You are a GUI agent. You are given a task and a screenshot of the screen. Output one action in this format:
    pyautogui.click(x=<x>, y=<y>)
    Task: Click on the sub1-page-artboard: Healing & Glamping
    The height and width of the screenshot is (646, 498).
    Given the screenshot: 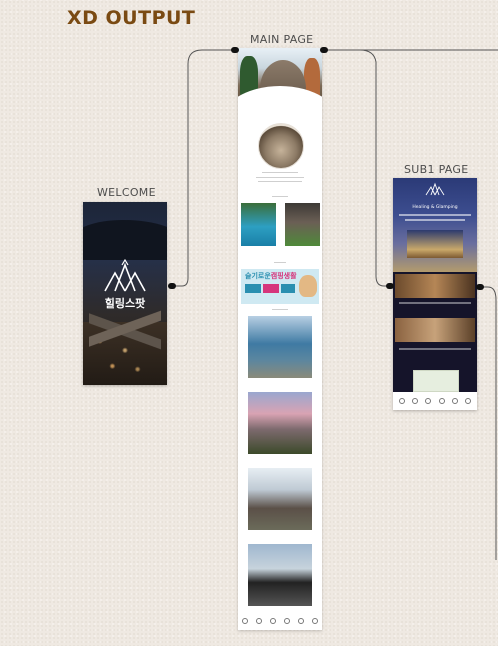 What is the action you would take?
    pyautogui.click(x=435, y=294)
    